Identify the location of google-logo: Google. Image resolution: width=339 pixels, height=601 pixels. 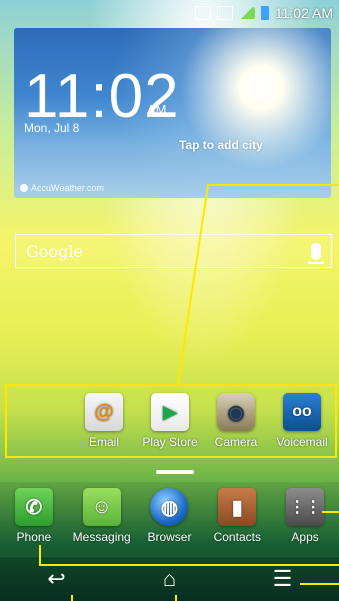
(54, 251).